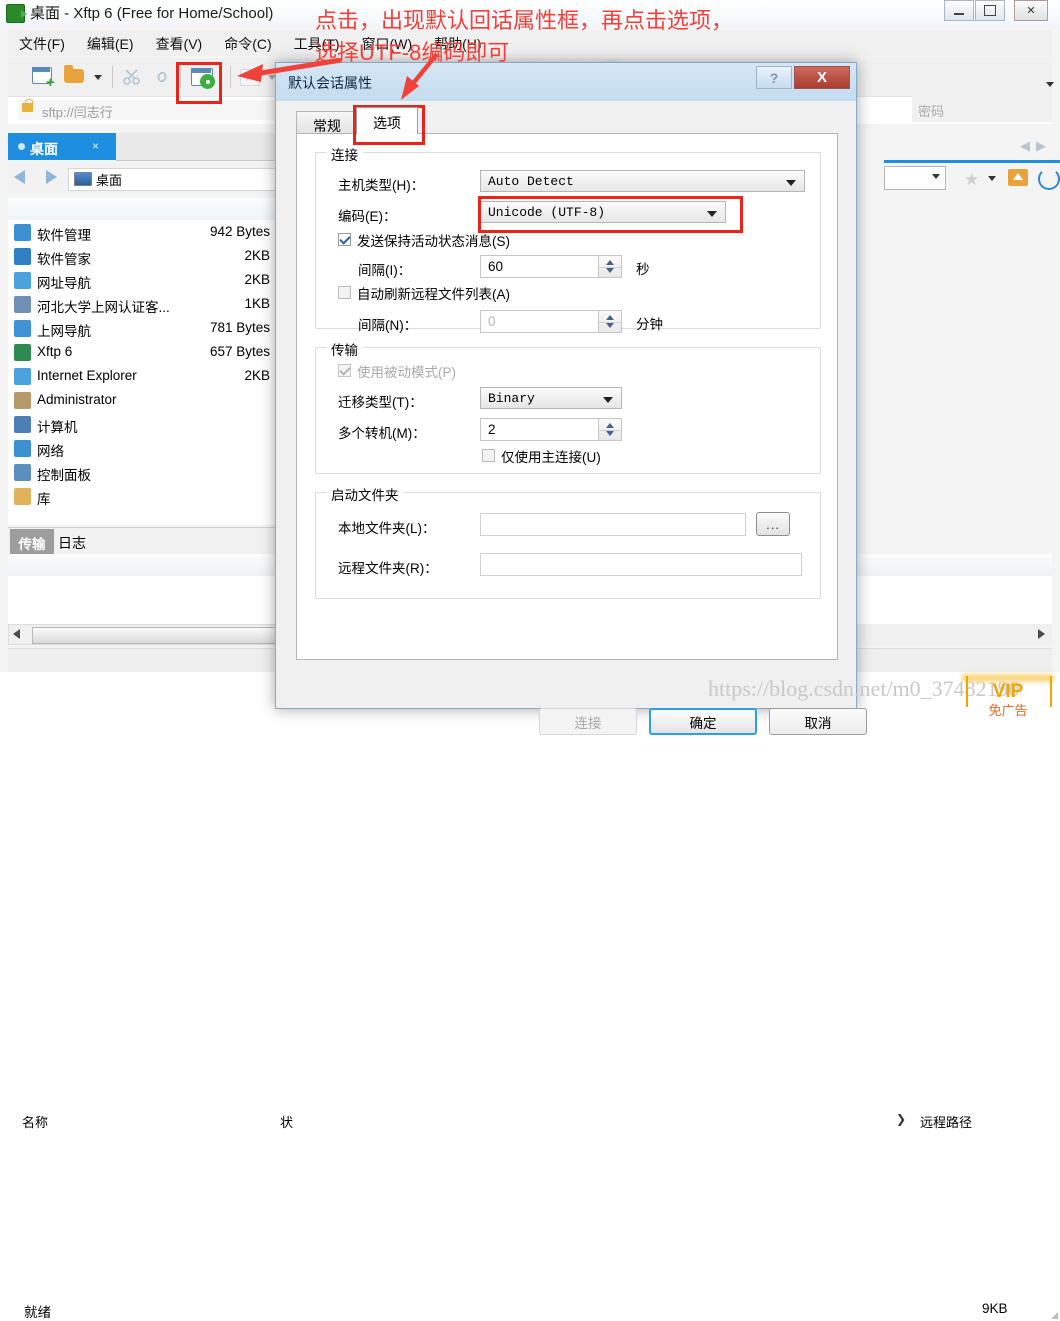 The width and height of the screenshot is (1060, 1321). I want to click on link-button, so click(163, 77).